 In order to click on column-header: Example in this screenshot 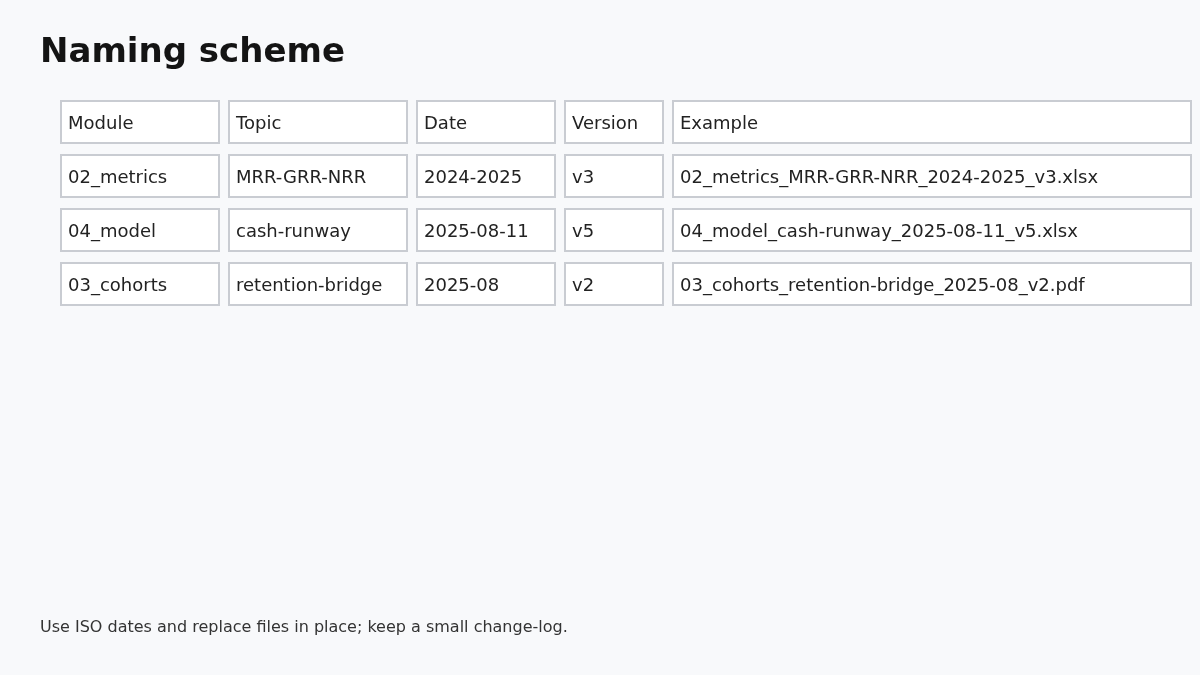, I will do `click(932, 122)`.